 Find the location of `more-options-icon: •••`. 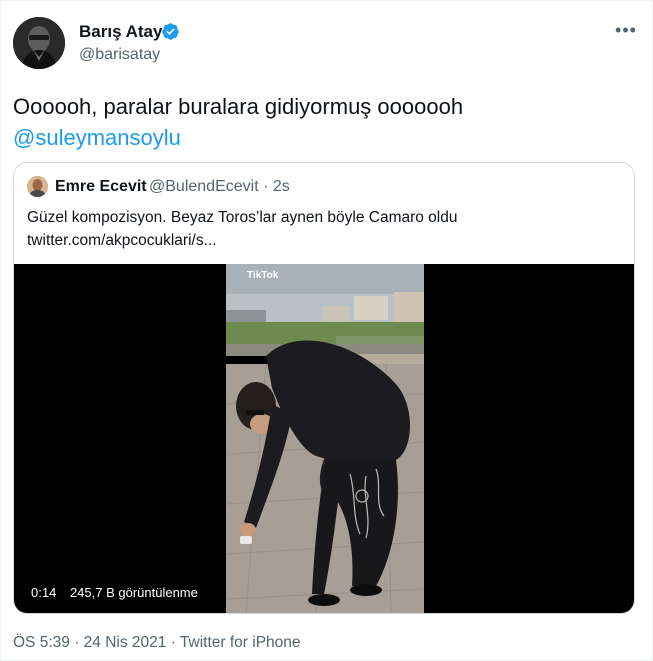

more-options-icon: ••• is located at coordinates (626, 30).